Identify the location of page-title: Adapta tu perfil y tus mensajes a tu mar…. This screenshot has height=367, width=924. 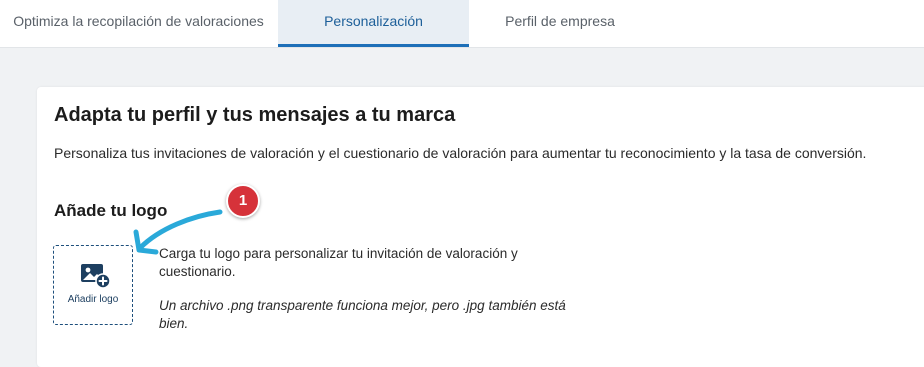
(255, 115).